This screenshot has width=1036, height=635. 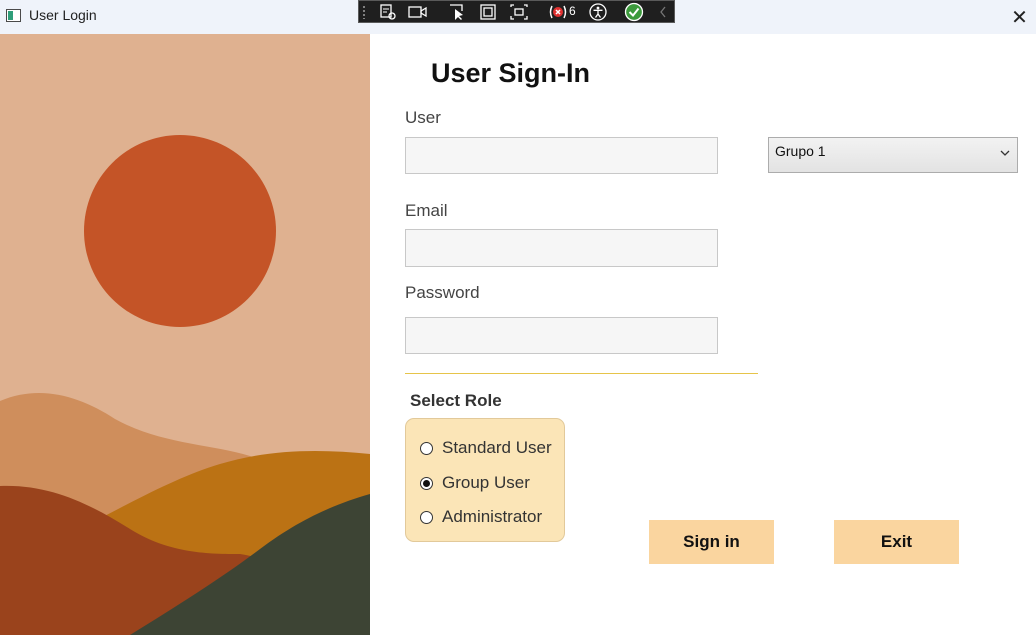 What do you see at coordinates (457, 12) in the screenshot?
I see `select-element-icon` at bounding box center [457, 12].